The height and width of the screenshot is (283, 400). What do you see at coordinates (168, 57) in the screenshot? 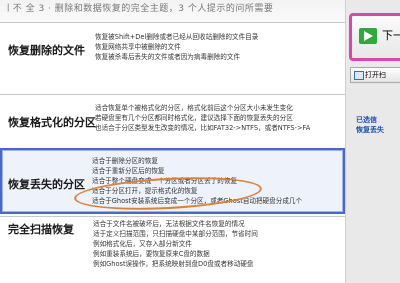
I see `description-line: 恢复被杀毒后丢失的文件或者因为病毒删除的文件` at bounding box center [168, 57].